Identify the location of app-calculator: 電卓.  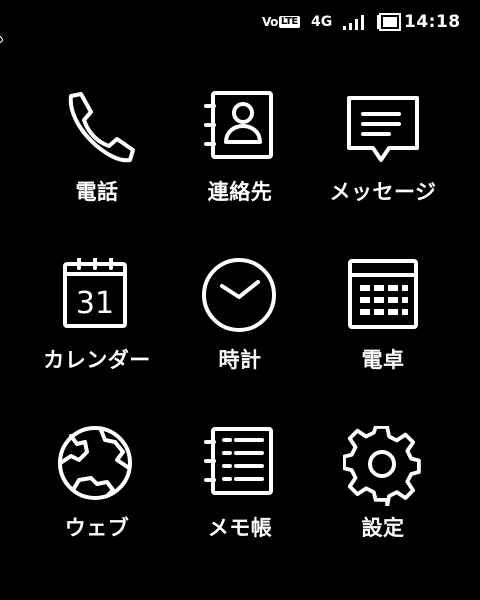
(383, 323).